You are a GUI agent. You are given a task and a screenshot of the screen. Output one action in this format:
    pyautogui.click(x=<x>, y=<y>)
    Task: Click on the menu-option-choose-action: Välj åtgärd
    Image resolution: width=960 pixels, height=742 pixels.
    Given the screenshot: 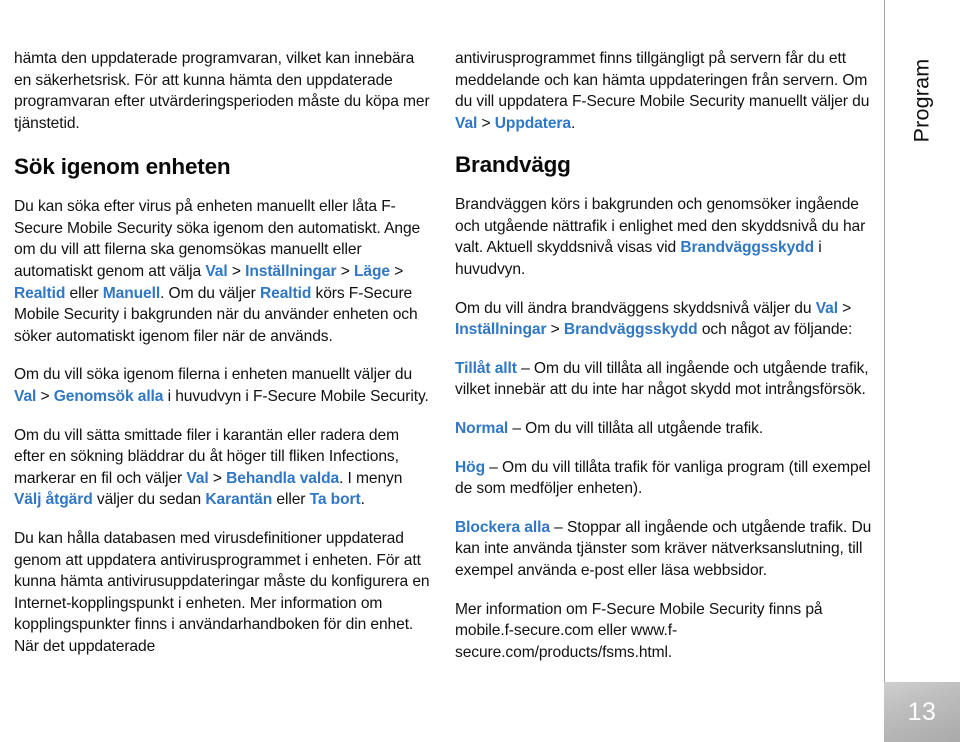 What is the action you would take?
    pyautogui.click(x=53, y=500)
    